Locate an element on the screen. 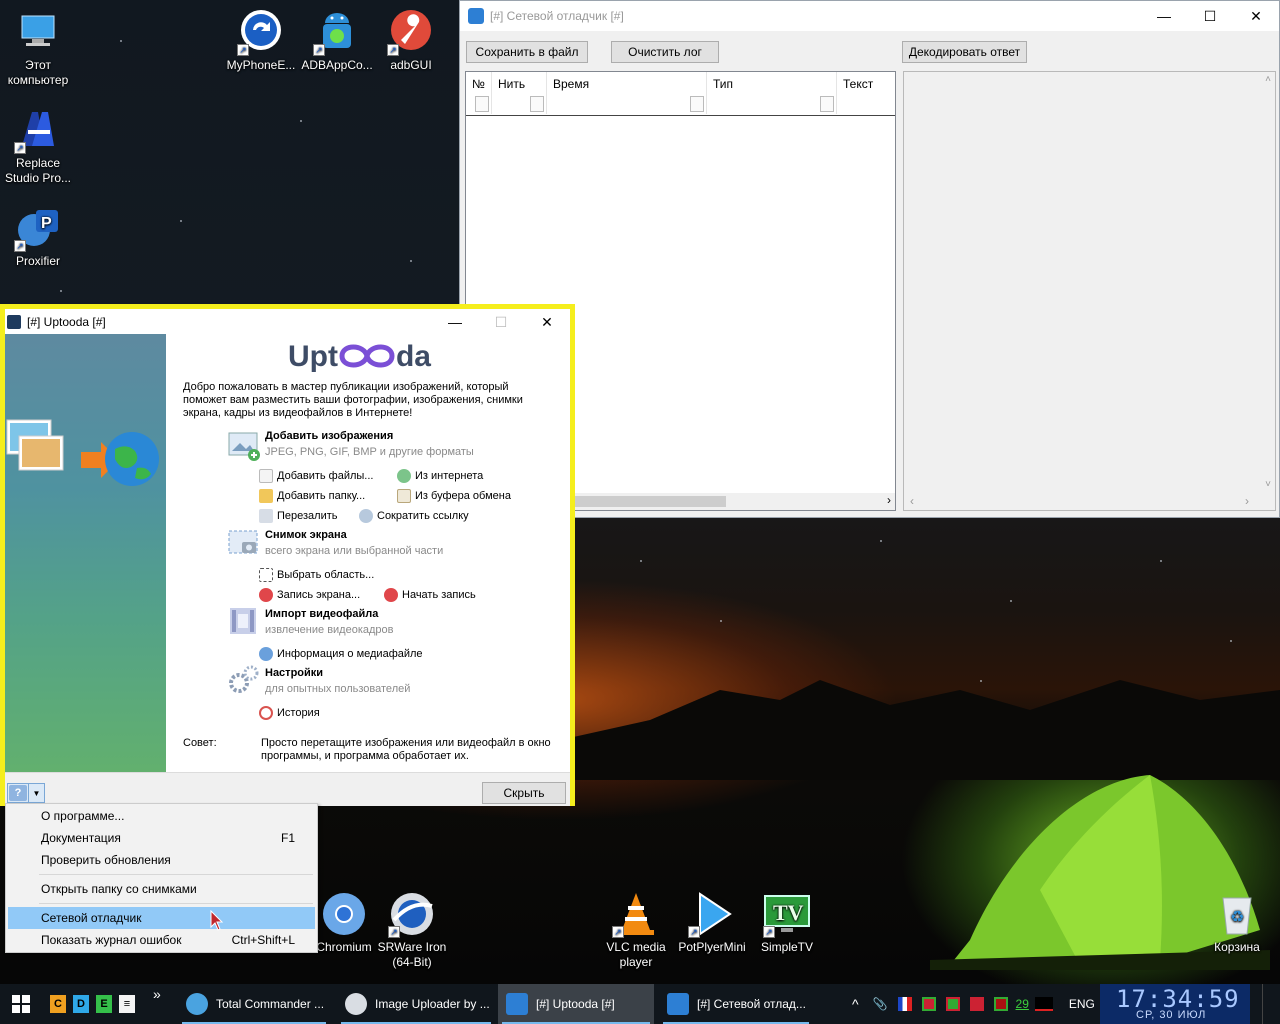 The image size is (1280, 1024). debugger-titlebar: [#] Сетевой отладчик [#] — ☐ ✕ is located at coordinates (869, 16).